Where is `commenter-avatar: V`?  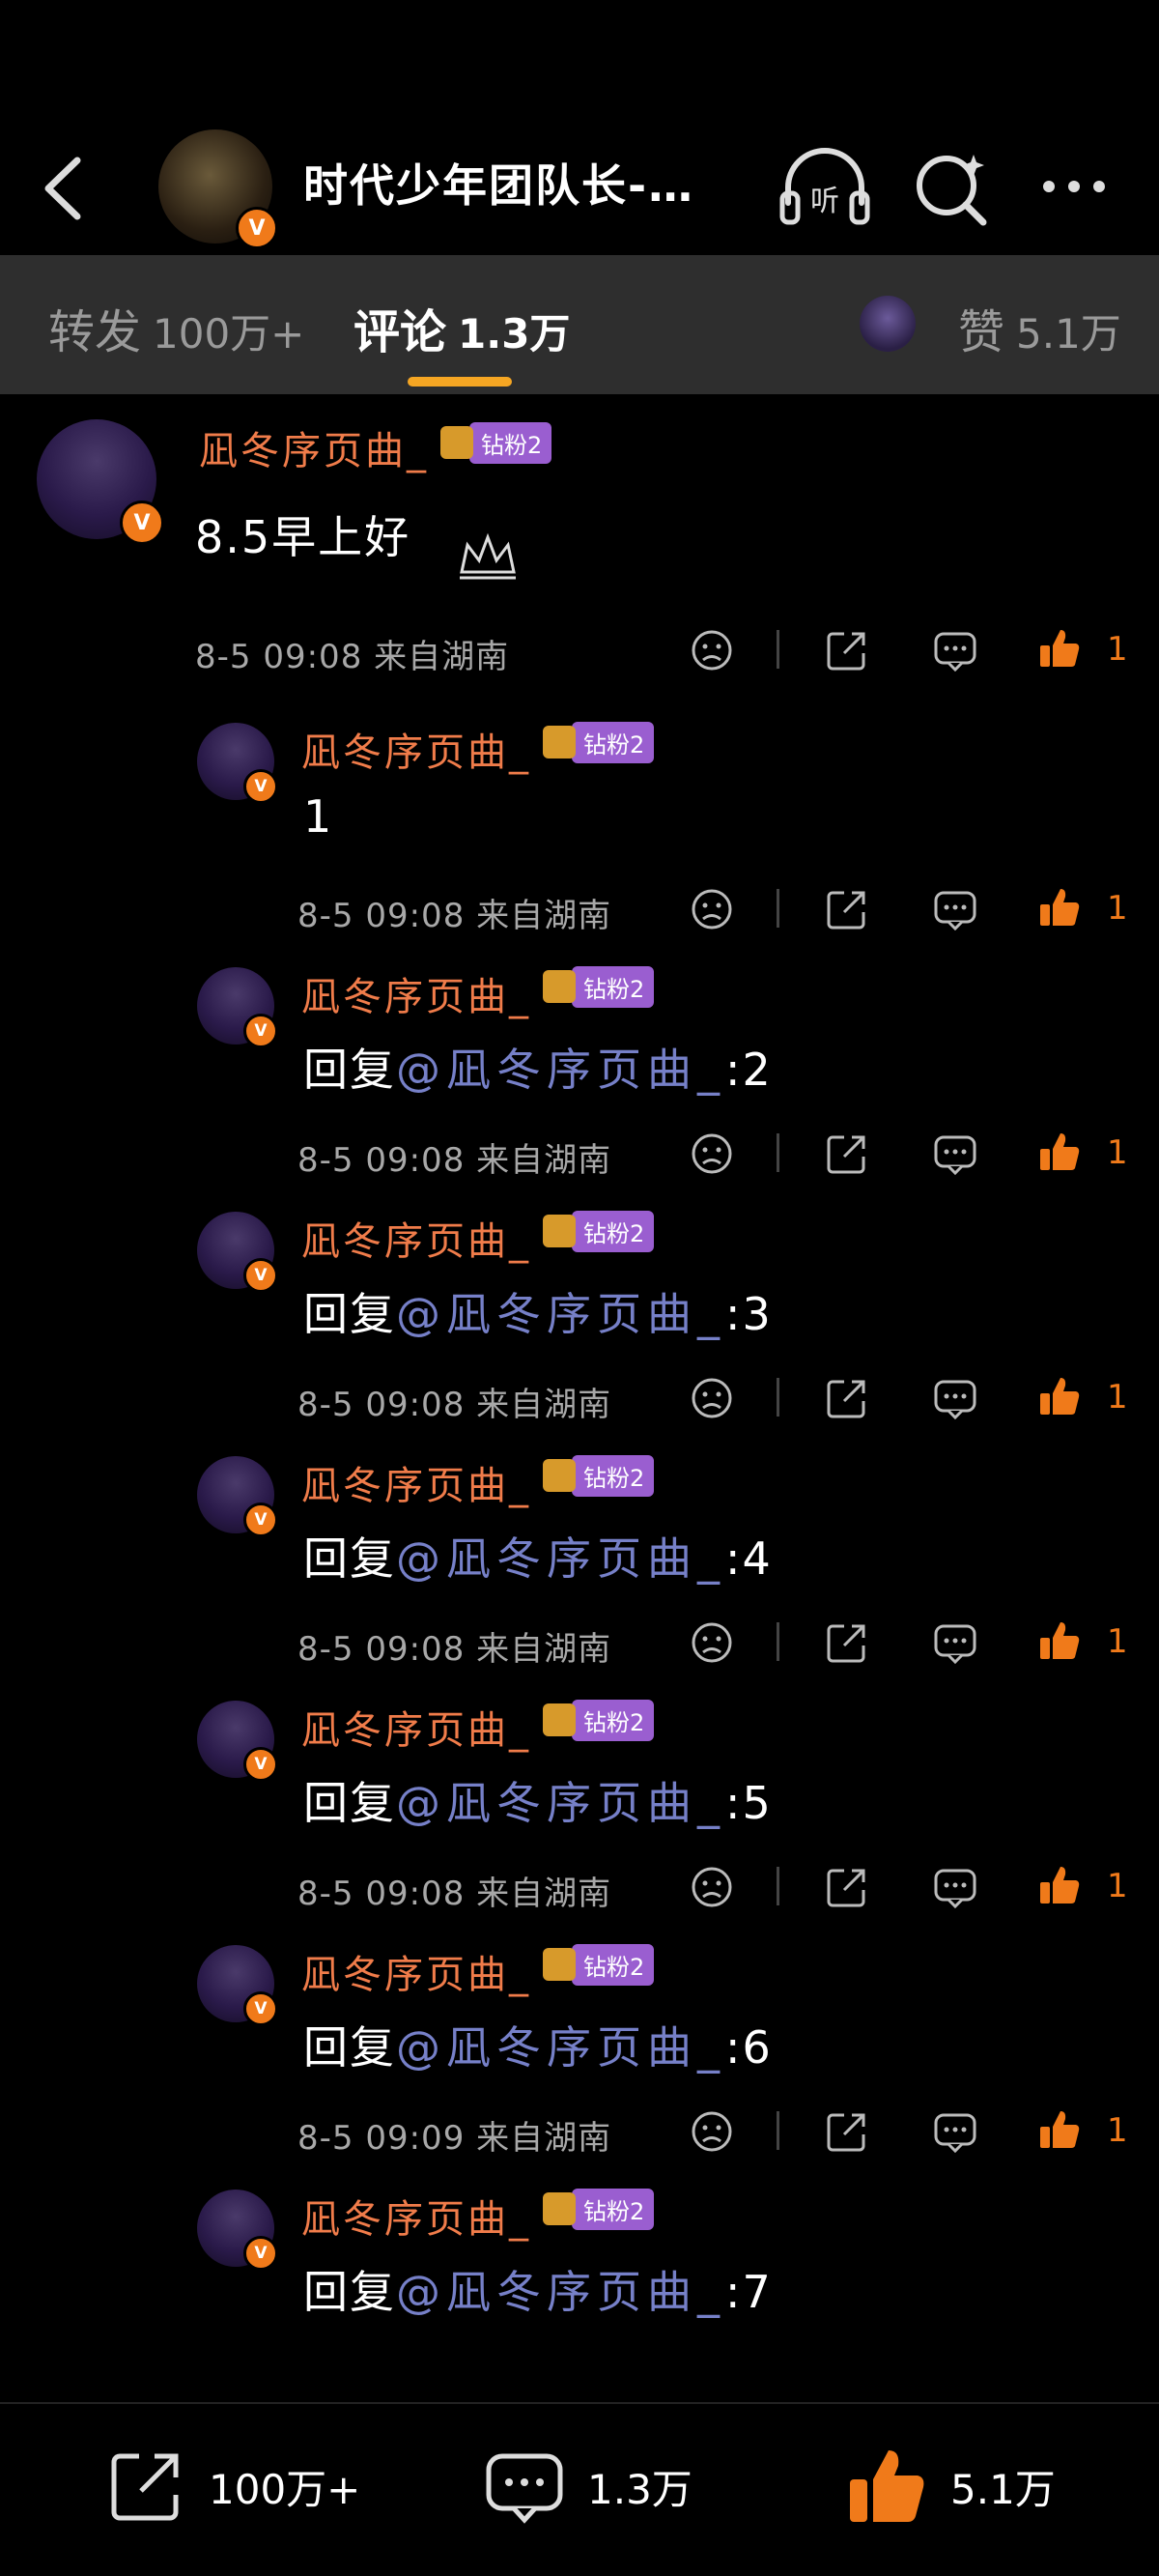
commenter-avatar: V is located at coordinates (100, 482).